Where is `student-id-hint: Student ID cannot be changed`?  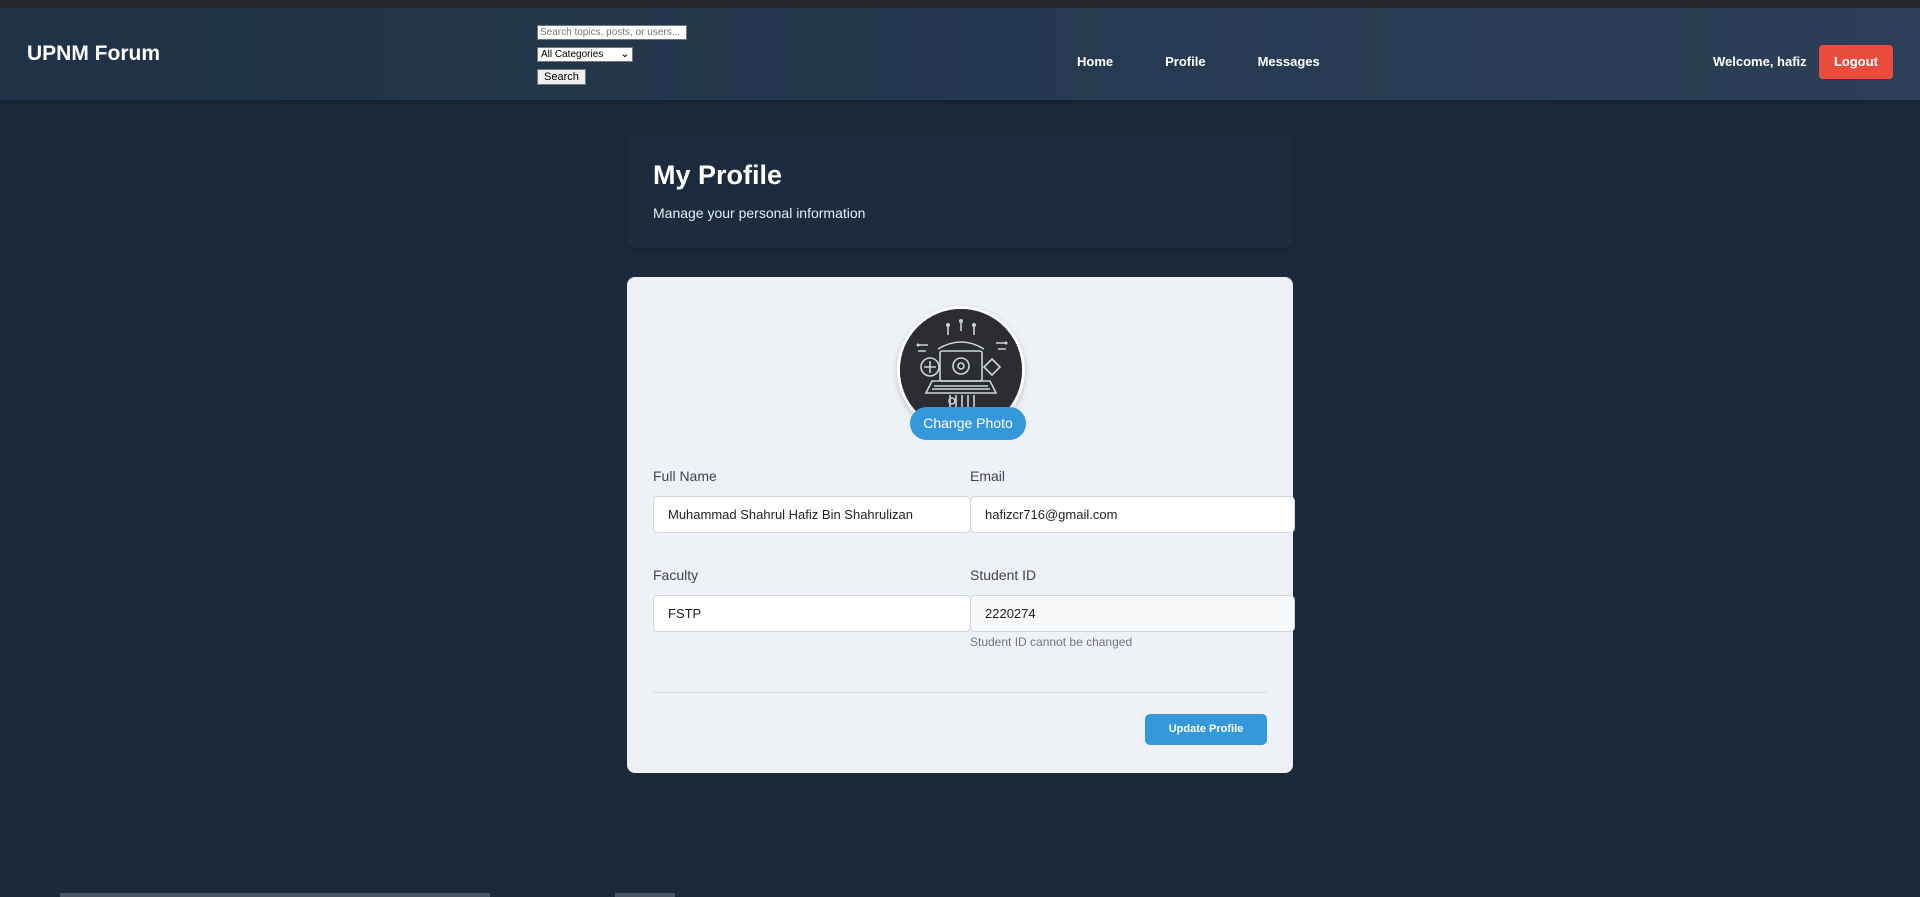 student-id-hint: Student ID cannot be changed is located at coordinates (1051, 642).